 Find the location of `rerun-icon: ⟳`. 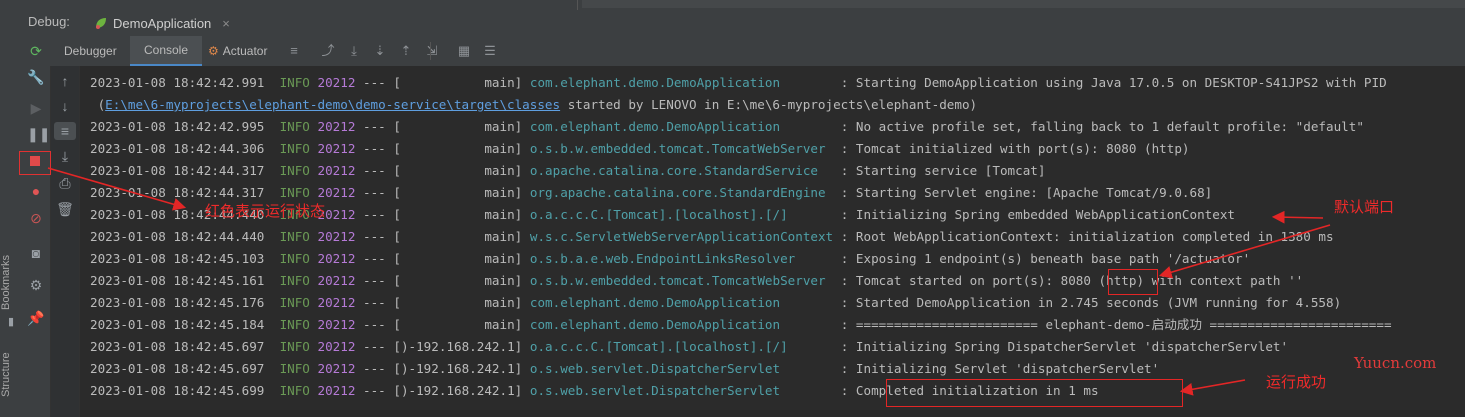

rerun-icon: ⟳ is located at coordinates (36, 51).